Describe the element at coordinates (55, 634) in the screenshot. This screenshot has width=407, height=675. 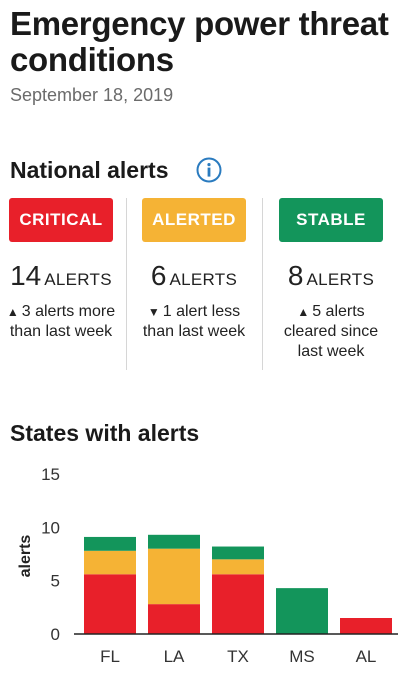
I see `y-tick-label: 0` at that location.